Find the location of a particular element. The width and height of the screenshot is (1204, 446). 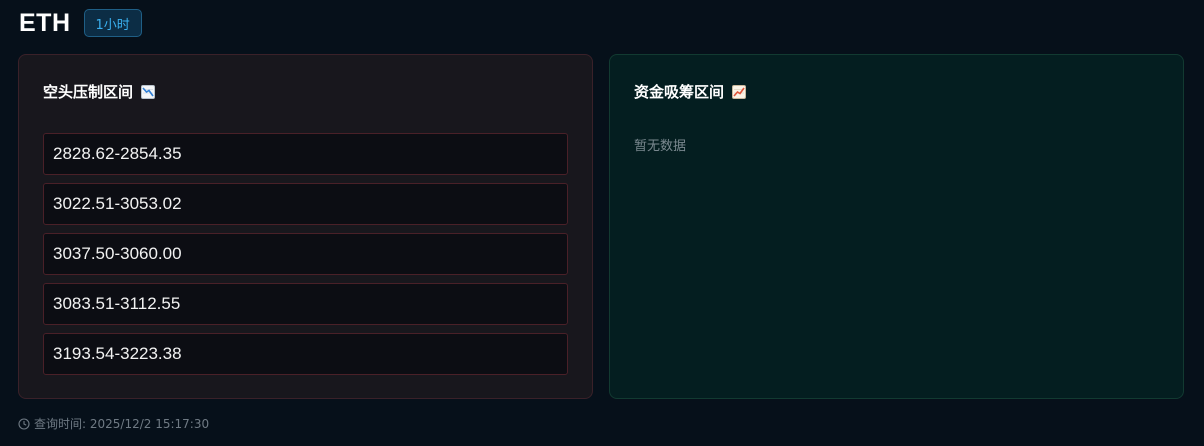

range-item: 2828.62-2854.35 is located at coordinates (305, 154).